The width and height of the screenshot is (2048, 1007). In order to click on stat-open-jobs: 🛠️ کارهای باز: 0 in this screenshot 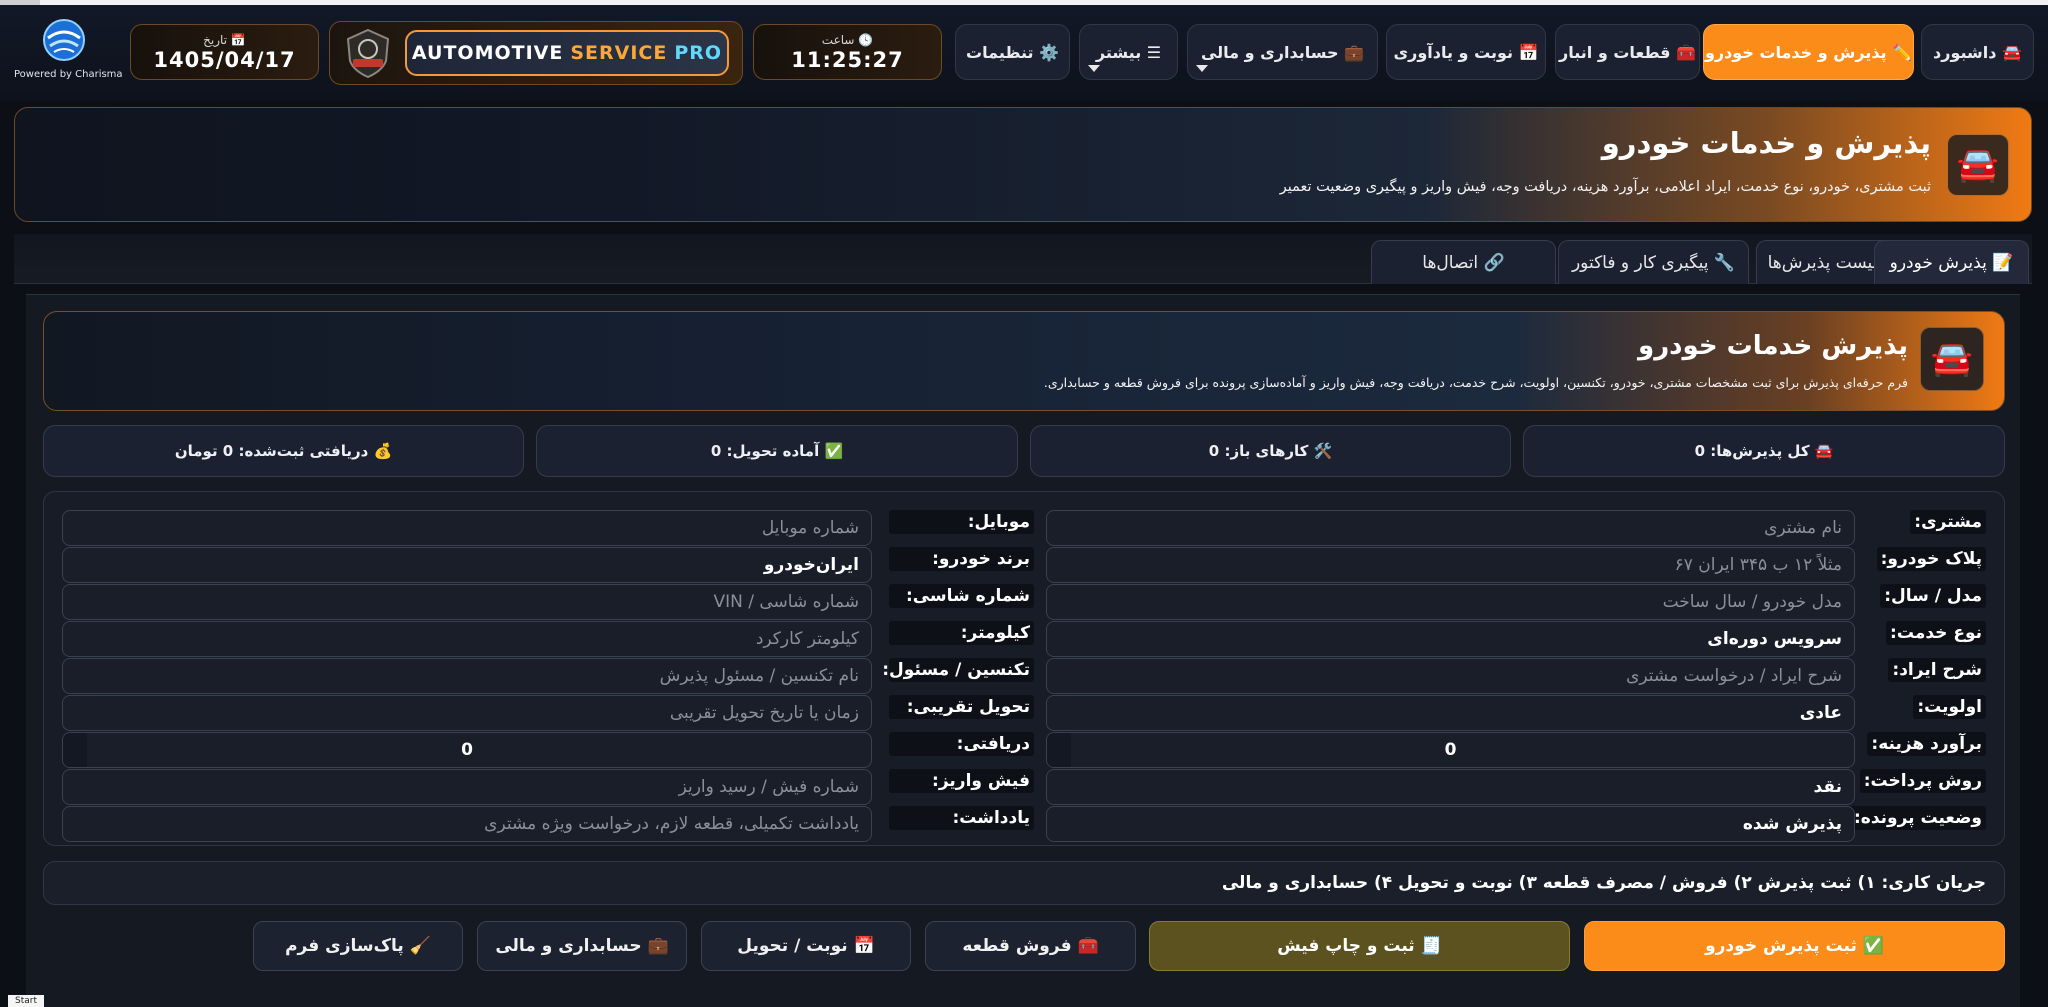, I will do `click(1270, 451)`.